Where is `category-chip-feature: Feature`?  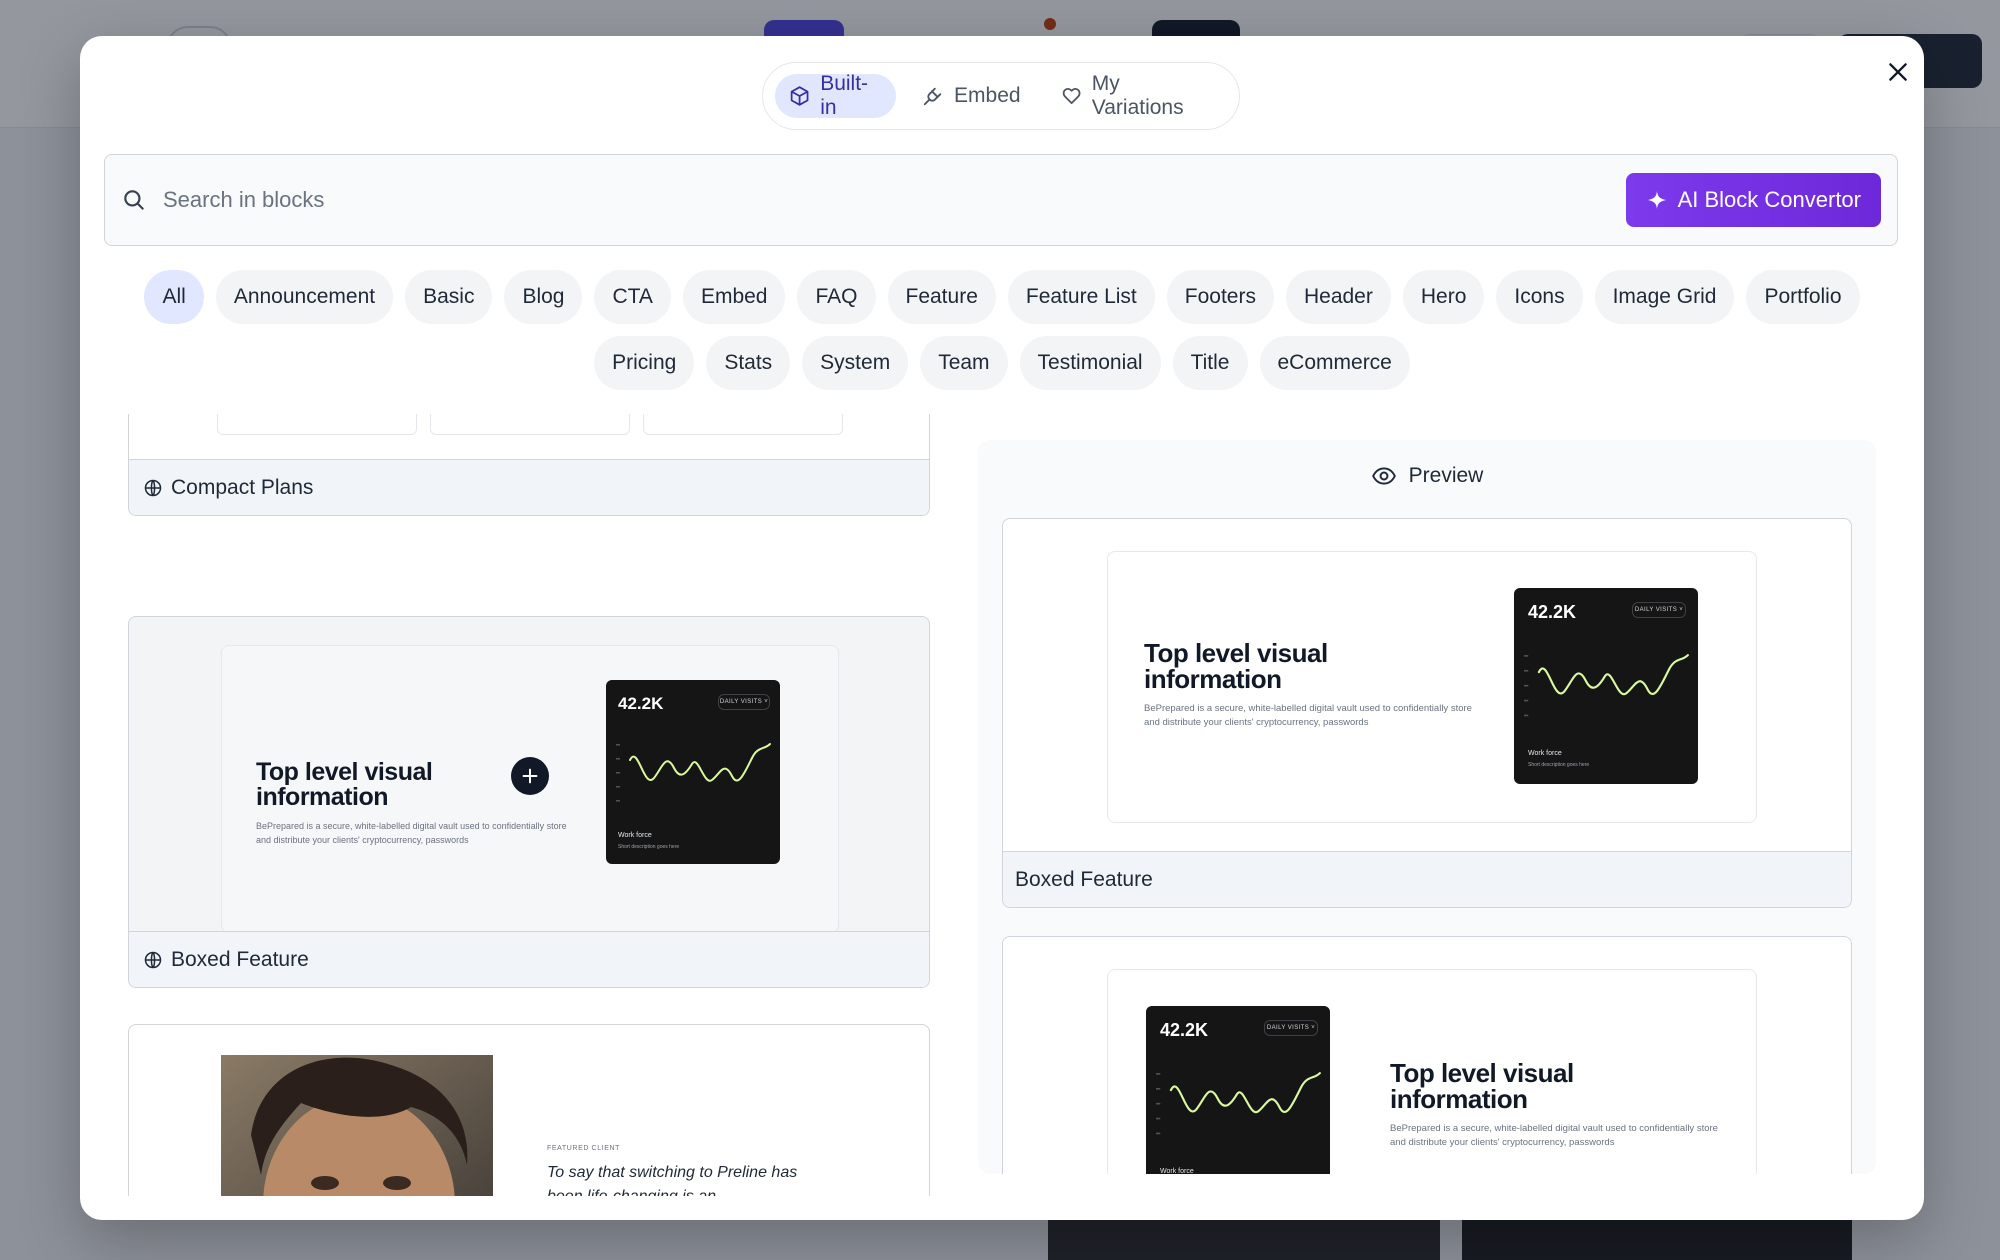 category-chip-feature: Feature is located at coordinates (941, 297).